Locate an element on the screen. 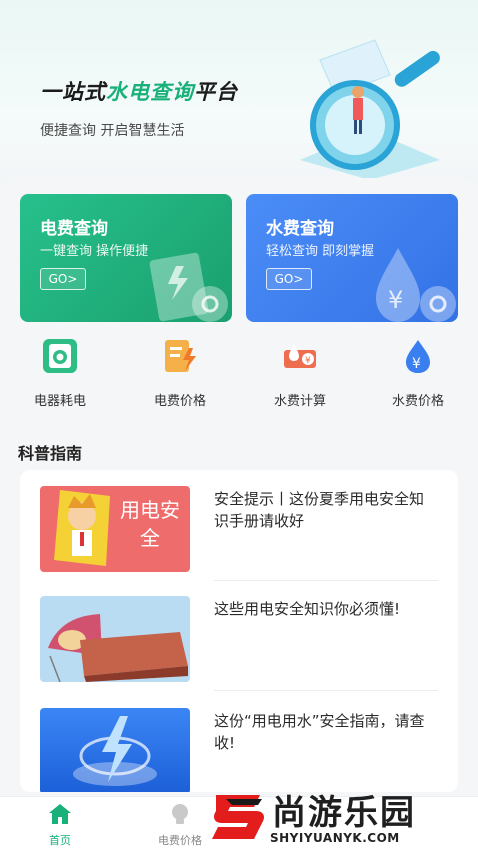  lightning-illustration is located at coordinates (115, 751).